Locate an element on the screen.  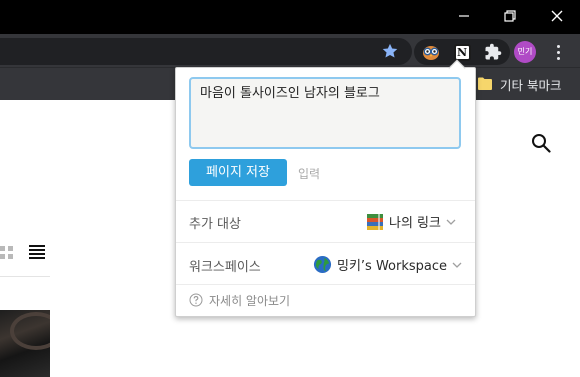
owl-extension-button is located at coordinates (431, 52).